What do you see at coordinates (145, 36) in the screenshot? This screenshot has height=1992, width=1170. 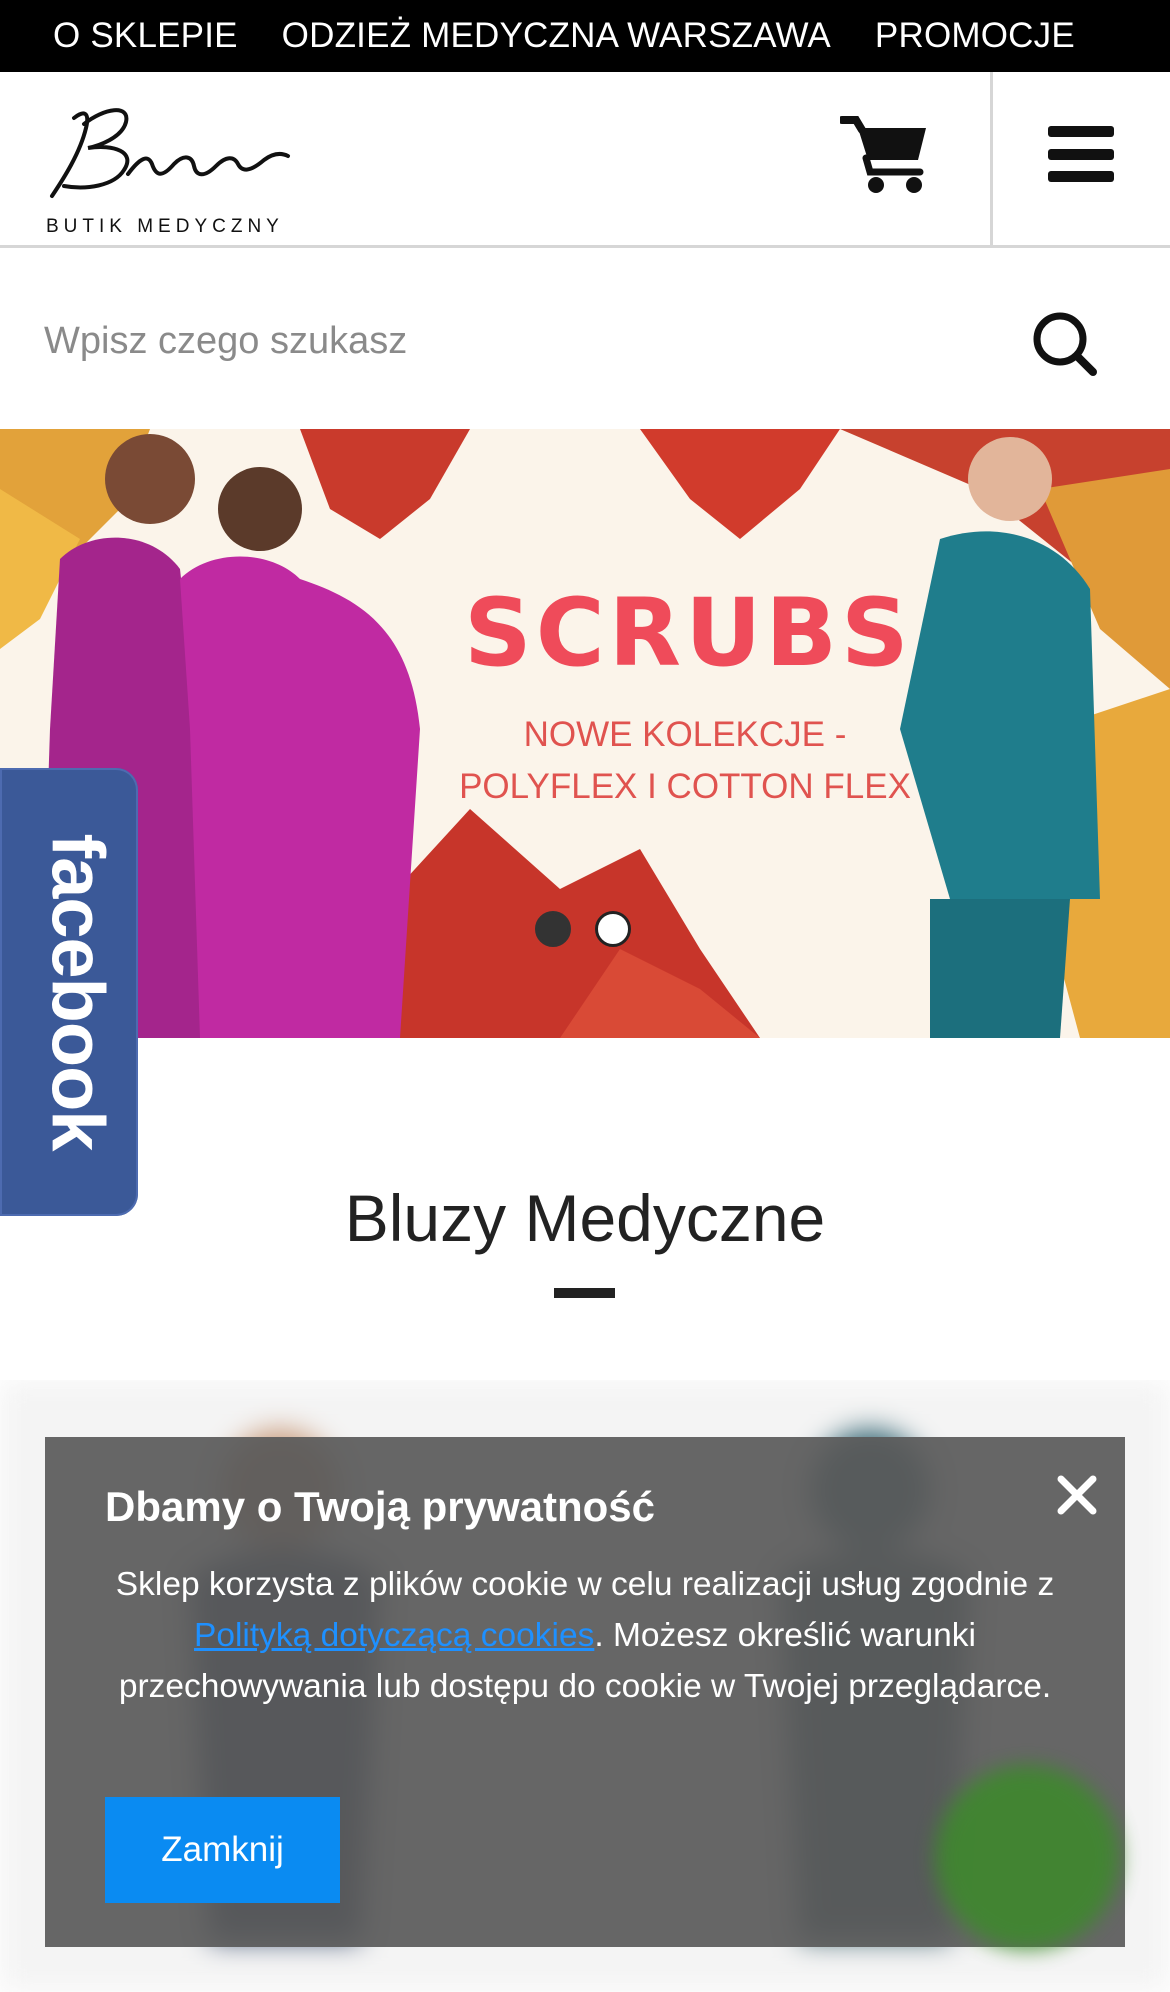 I see `nav-link-about: O SKLEPIE` at bounding box center [145, 36].